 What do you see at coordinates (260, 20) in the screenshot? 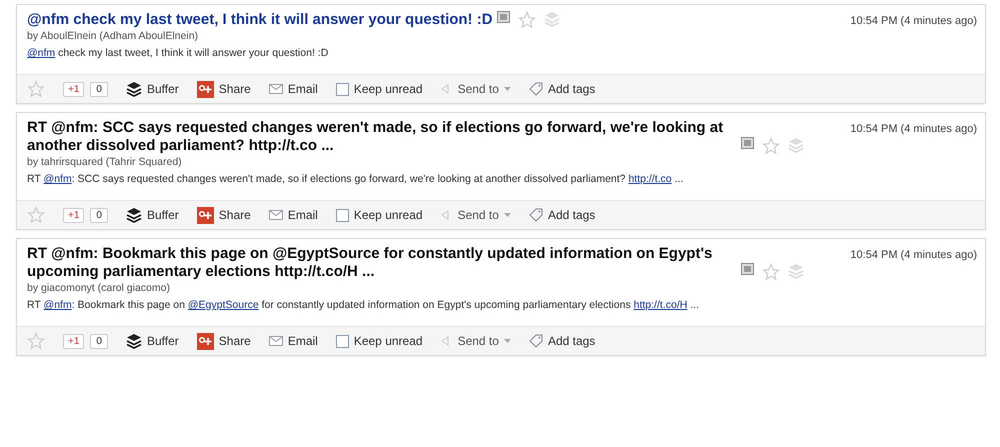
I see `entry-title: @nfm check my last tweet, I think it will answer your question! :D` at bounding box center [260, 20].